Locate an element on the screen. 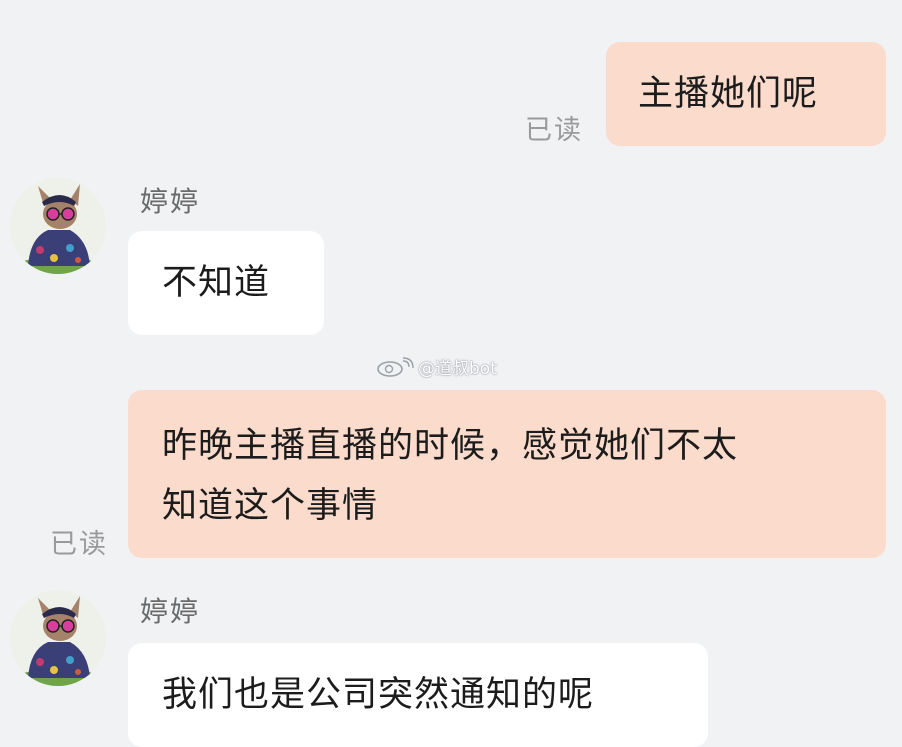  watermark: @道叔bot is located at coordinates (436, 366).